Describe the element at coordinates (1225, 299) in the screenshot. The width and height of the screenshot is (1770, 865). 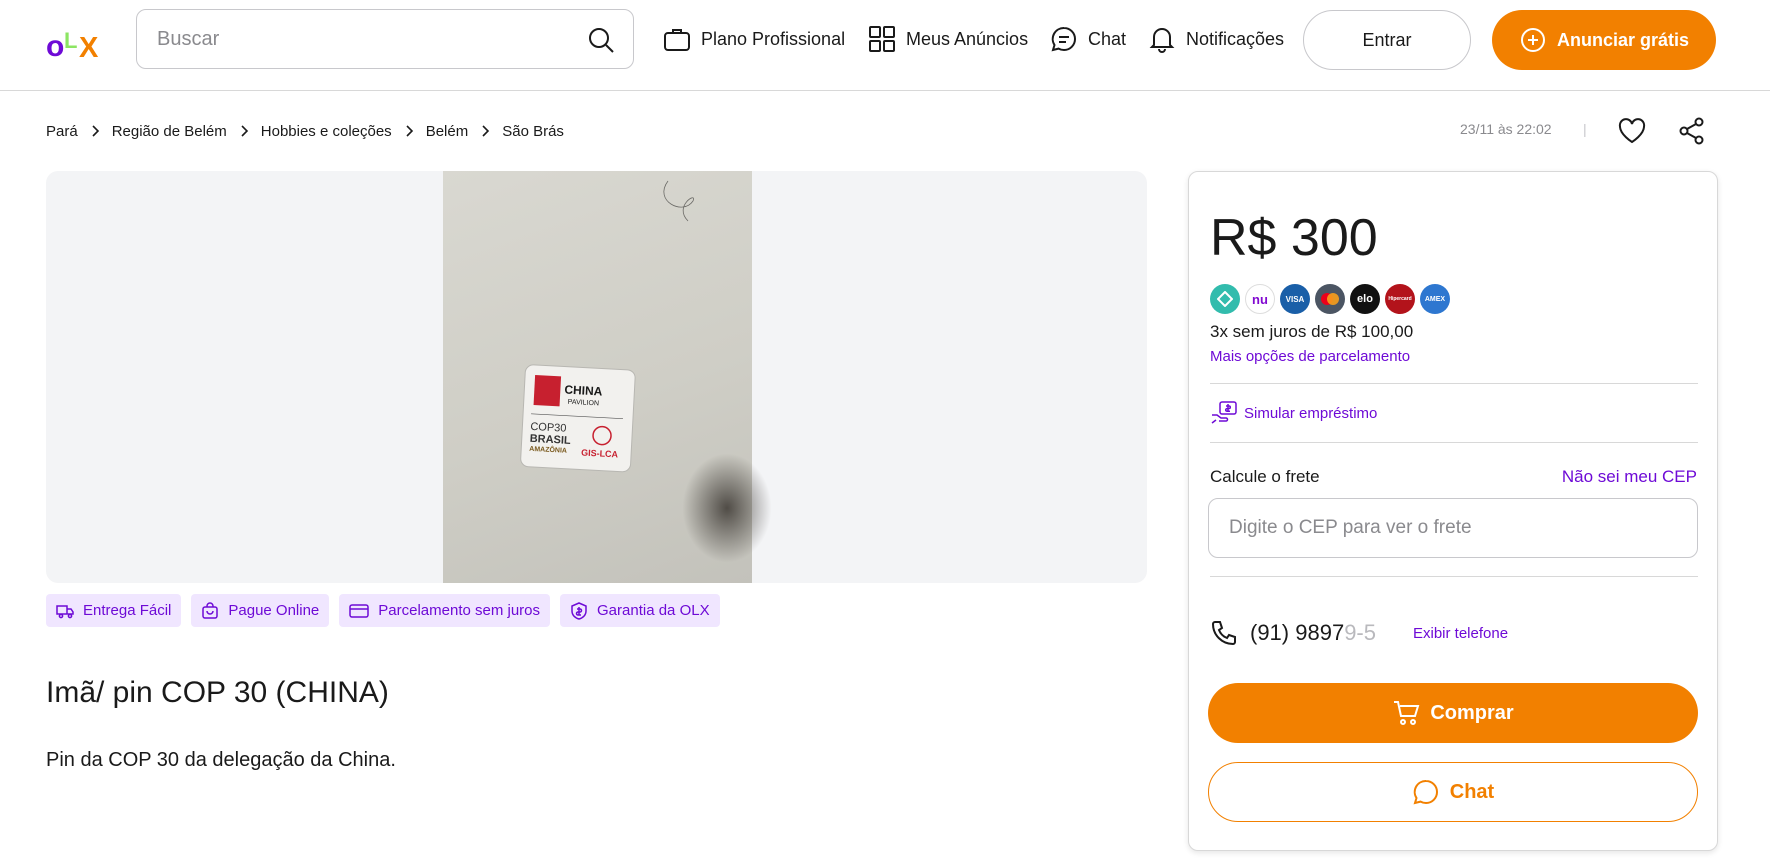
I see `pix-icon` at that location.